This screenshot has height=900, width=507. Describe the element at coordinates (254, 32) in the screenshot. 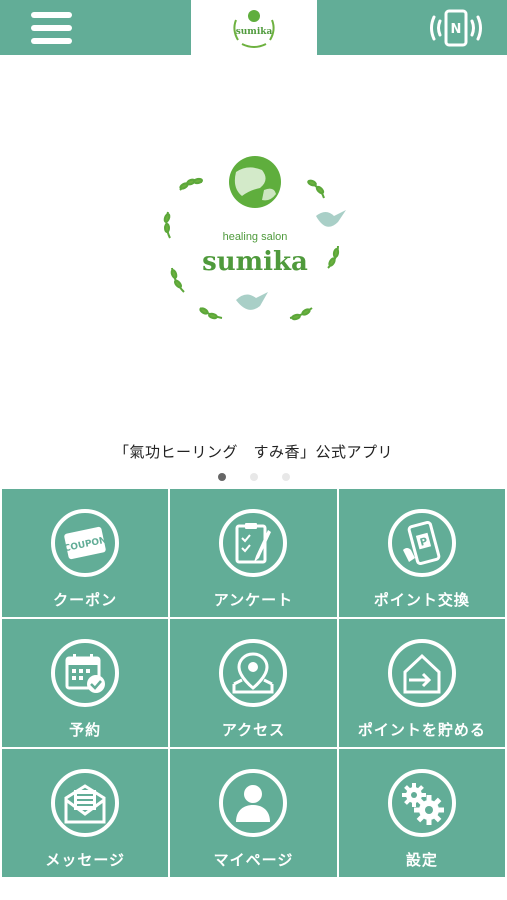

I see `header-logo-text: sumika` at that location.